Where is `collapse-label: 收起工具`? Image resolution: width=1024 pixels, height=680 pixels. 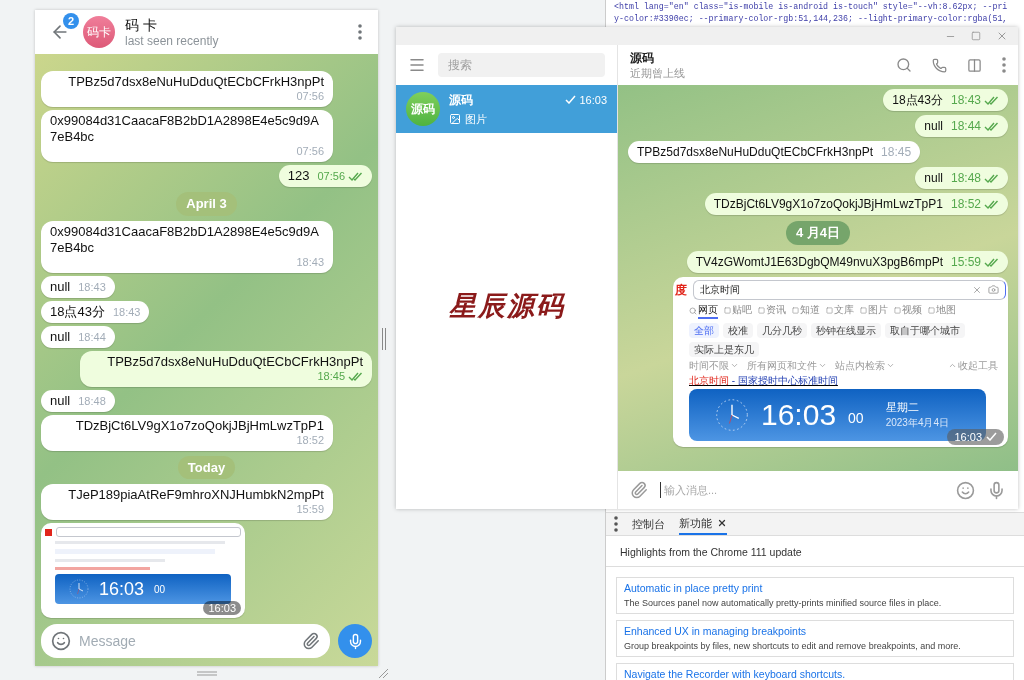 collapse-label: 收起工具 is located at coordinates (978, 365).